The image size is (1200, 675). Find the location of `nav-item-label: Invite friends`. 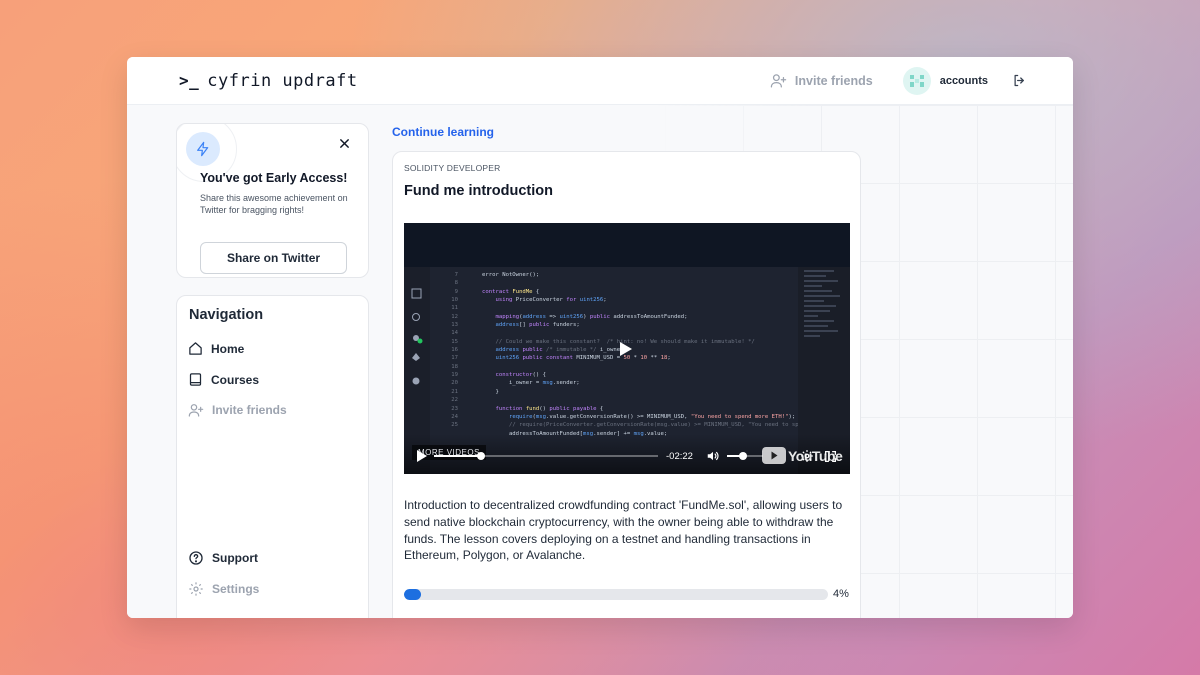

nav-item-label: Invite friends is located at coordinates (249, 410).